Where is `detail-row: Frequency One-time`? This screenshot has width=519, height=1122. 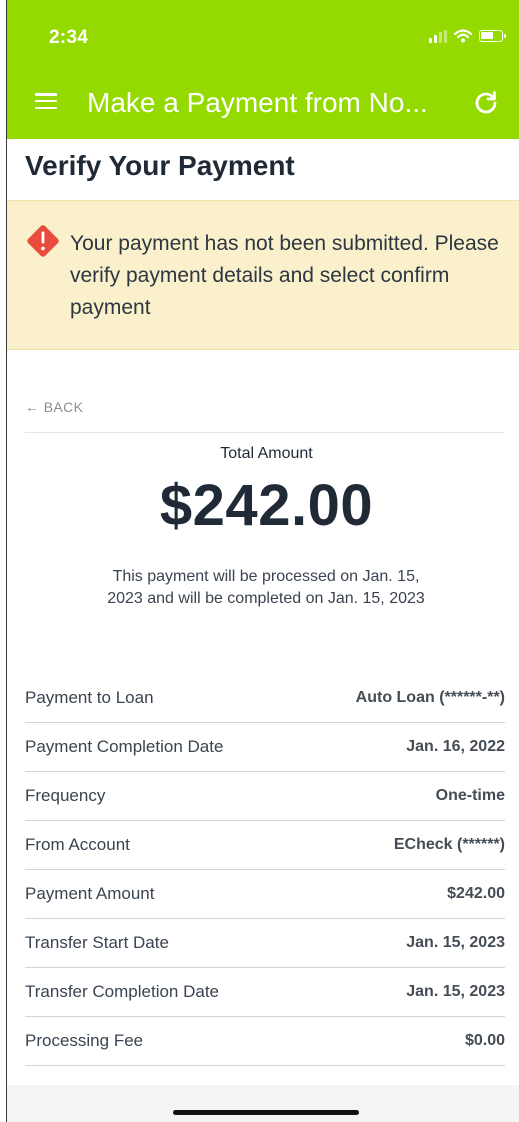
detail-row: Frequency One-time is located at coordinates (265, 796).